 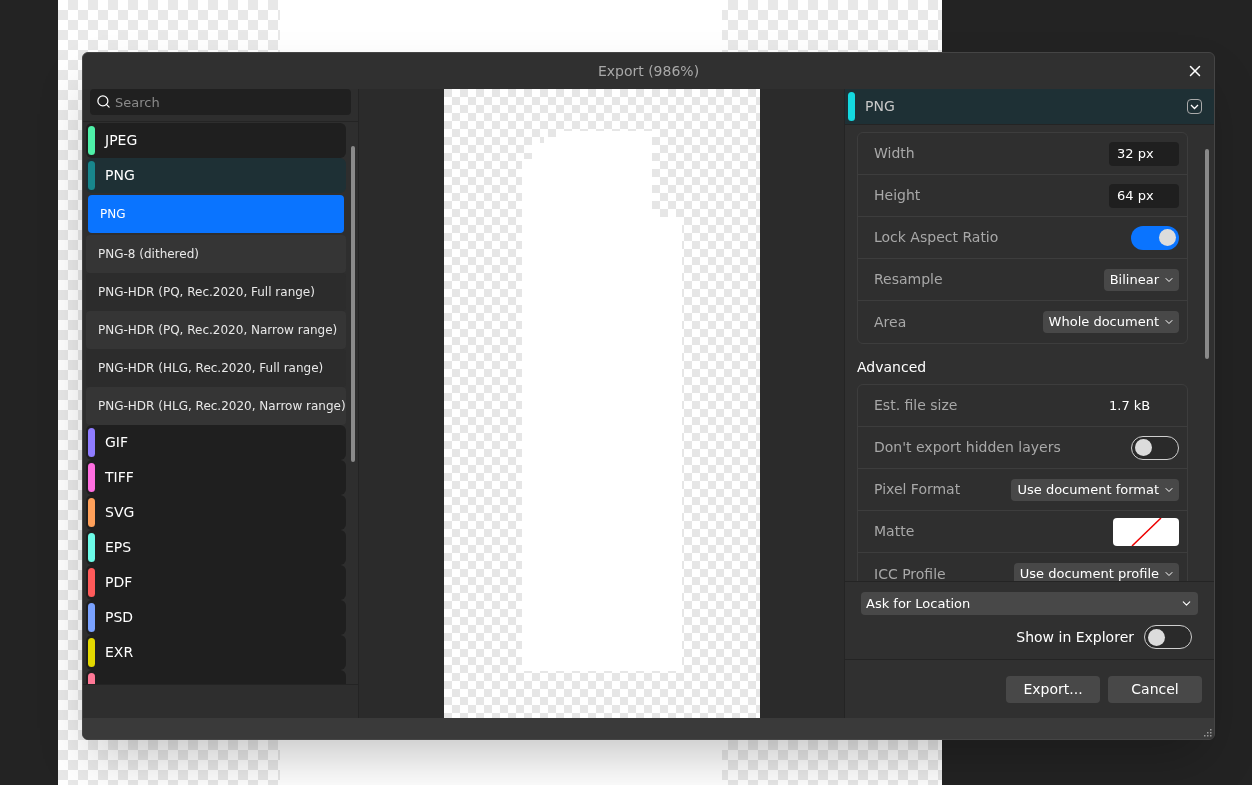 What do you see at coordinates (216, 214) in the screenshot?
I see `preset-item: PNG` at bounding box center [216, 214].